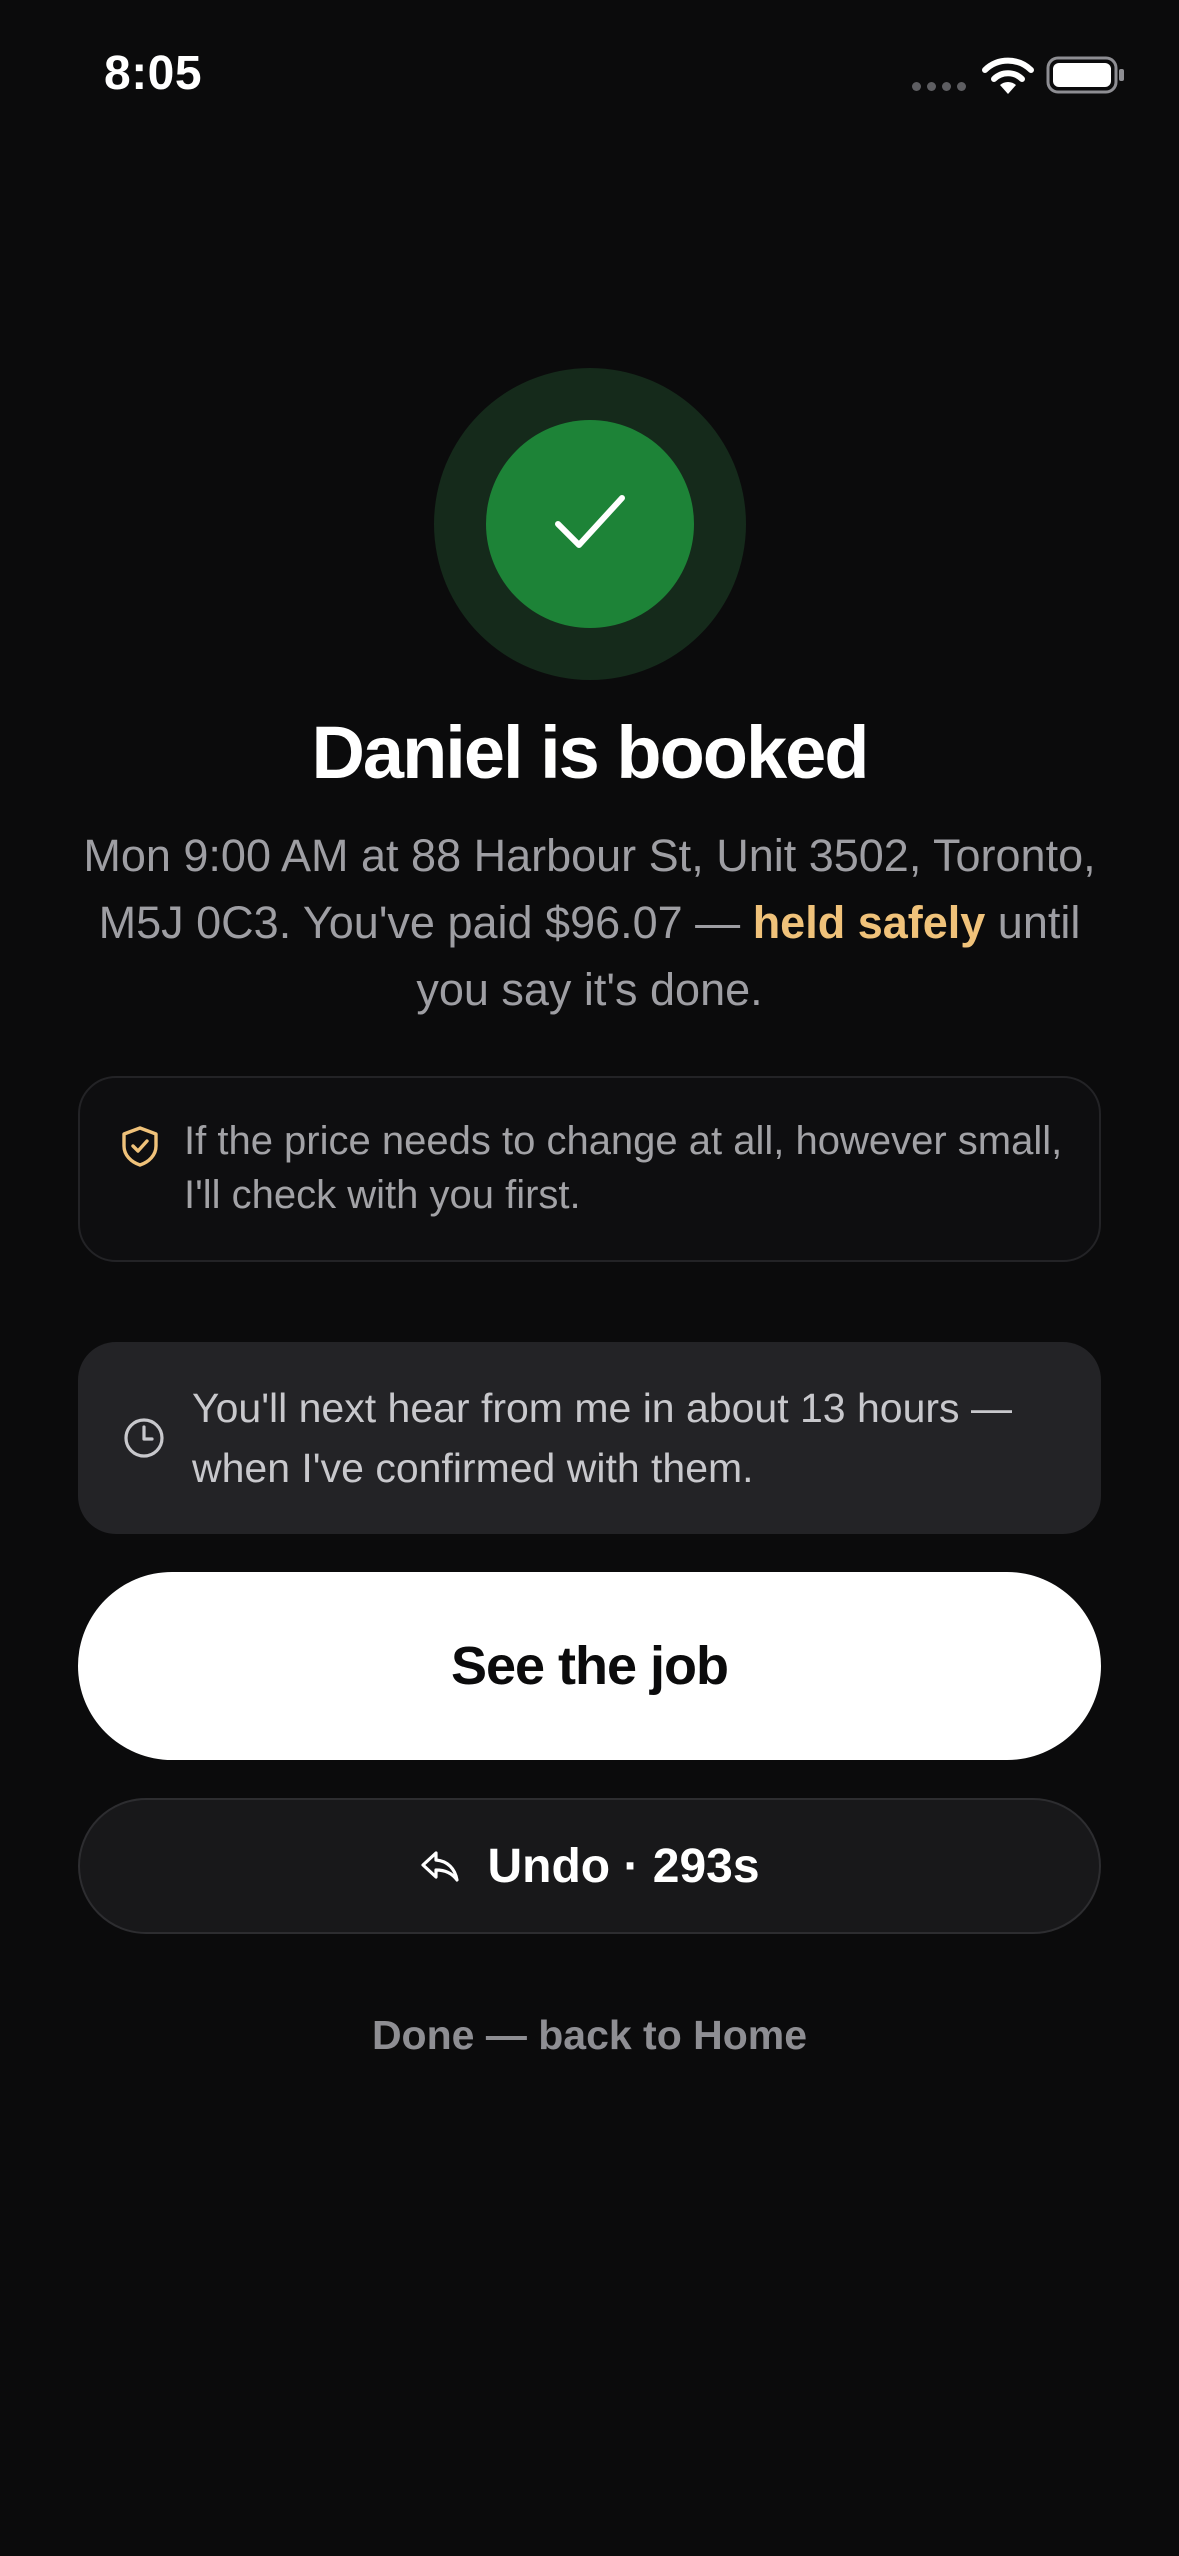 The image size is (1179, 2556). What do you see at coordinates (153, 73) in the screenshot?
I see `status-time: 8:05` at bounding box center [153, 73].